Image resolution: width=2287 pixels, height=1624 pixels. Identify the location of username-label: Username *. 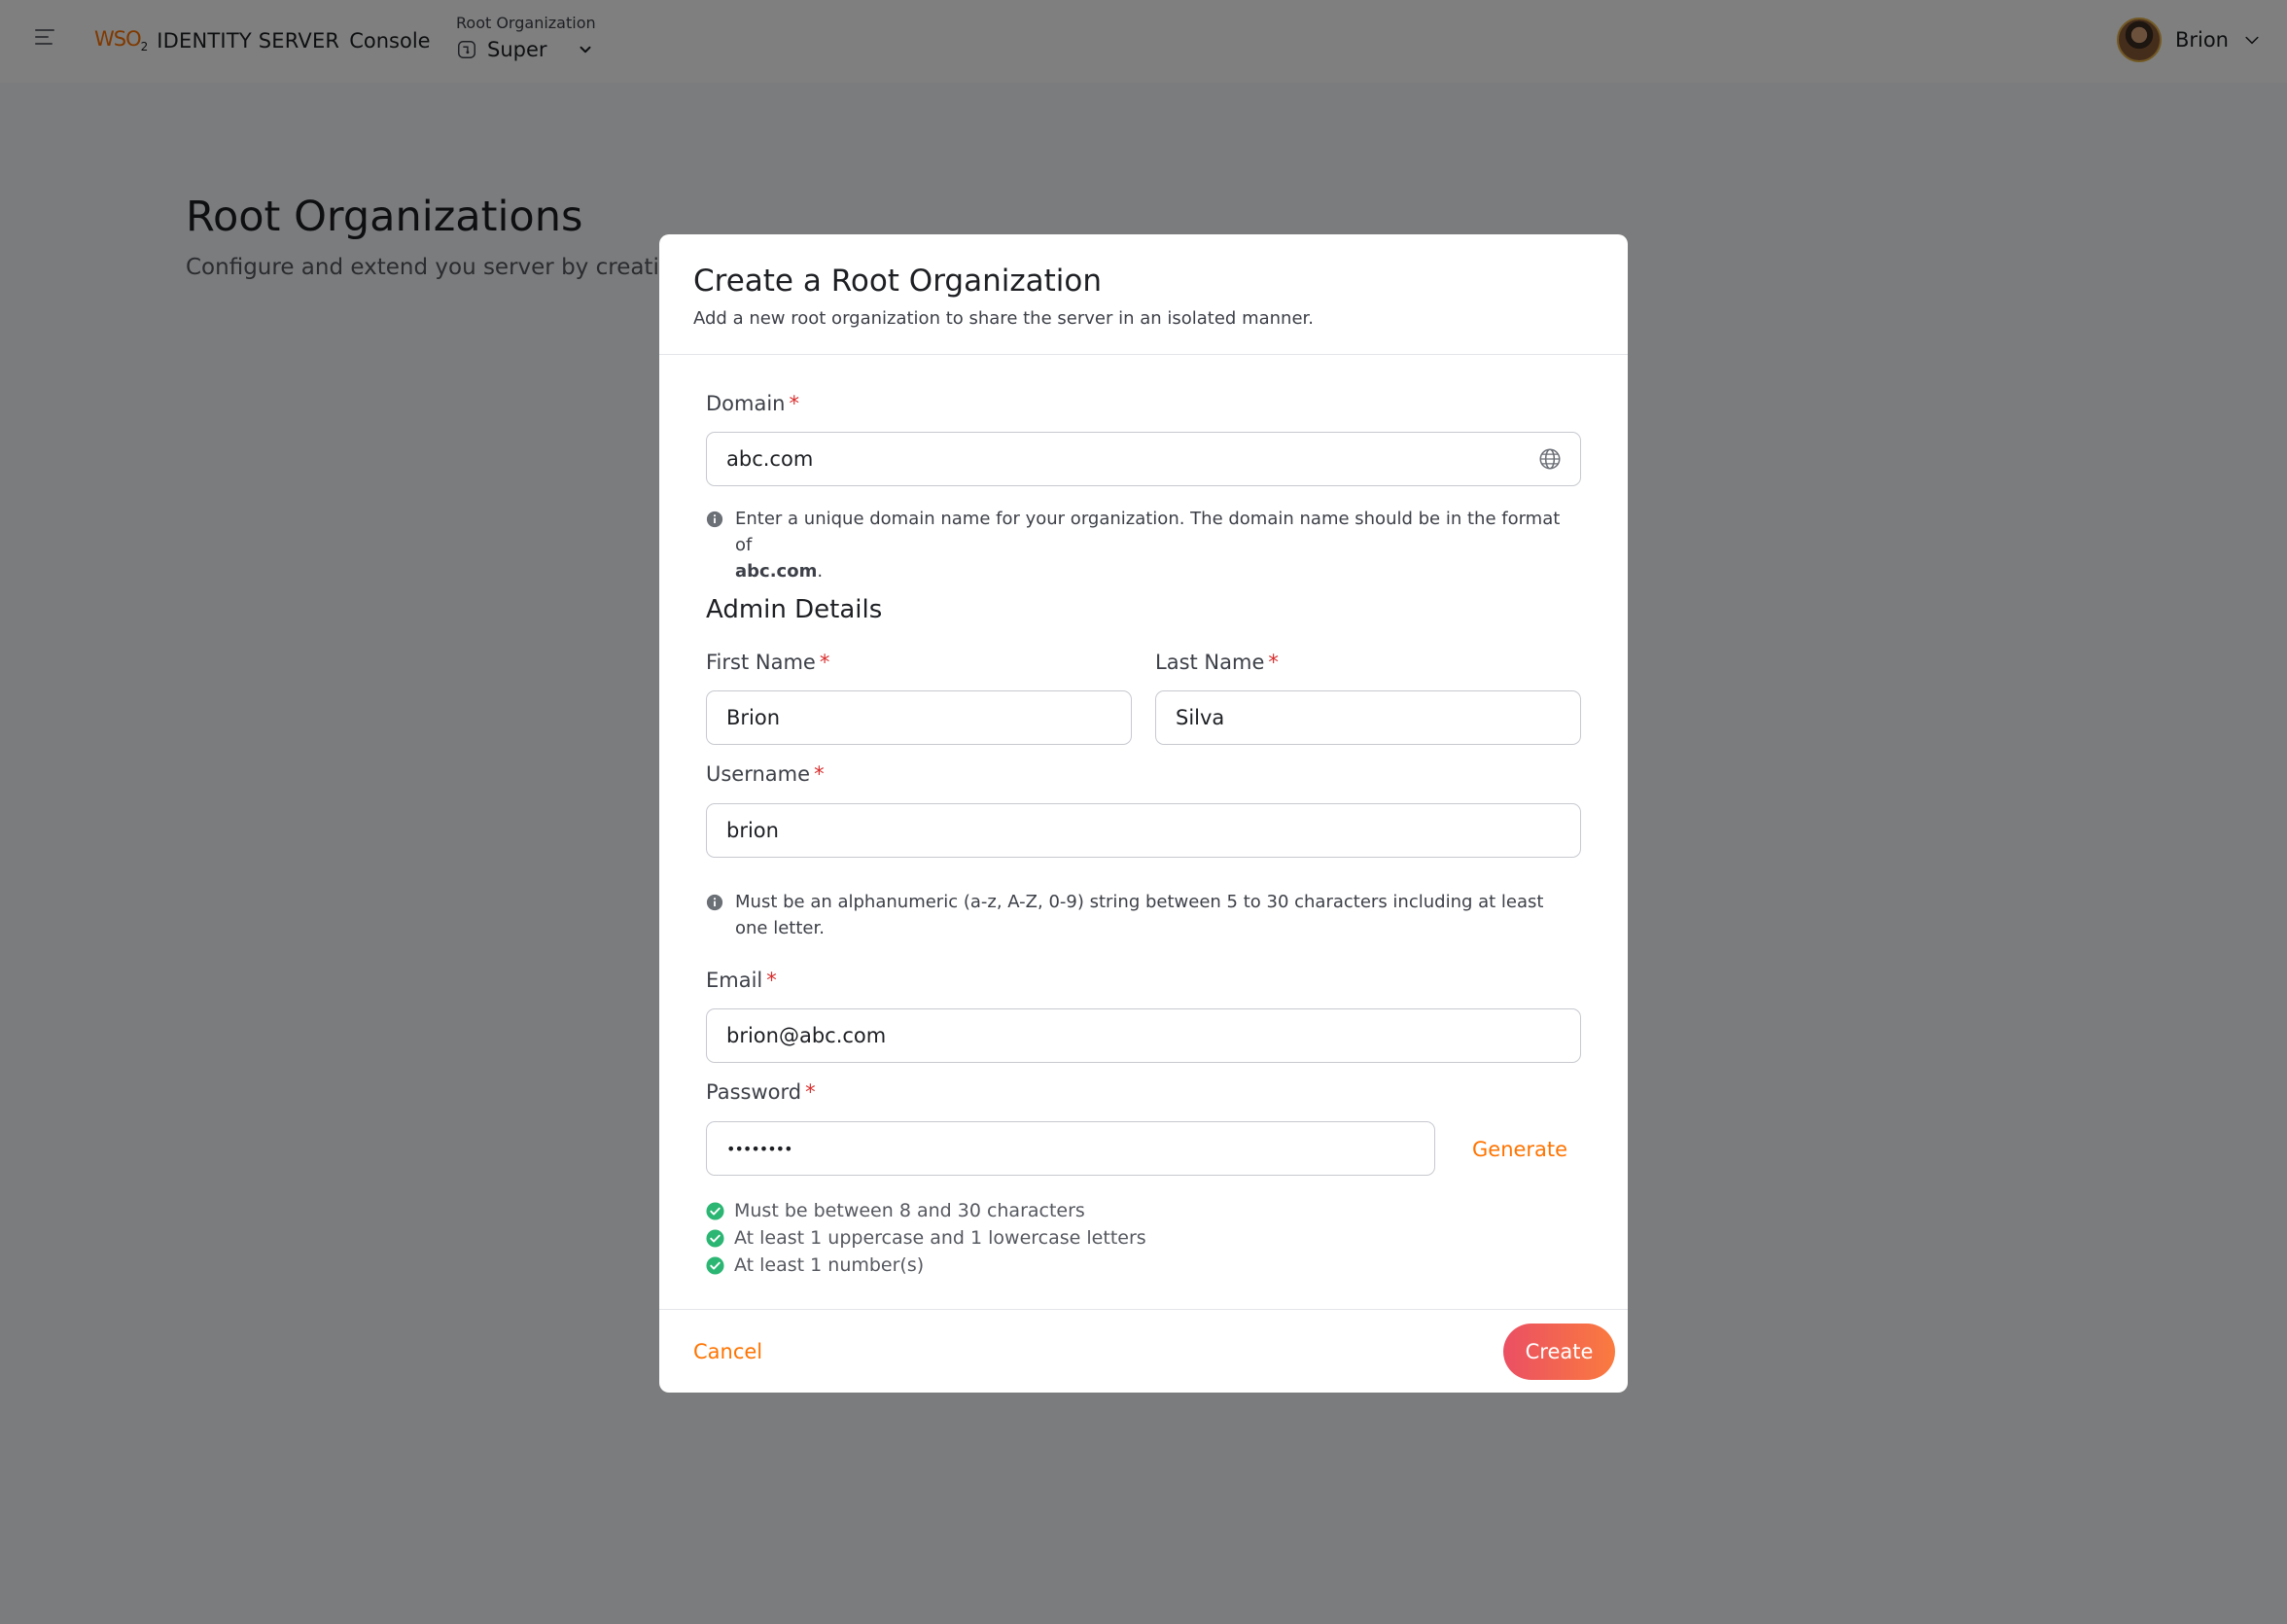
(765, 774).